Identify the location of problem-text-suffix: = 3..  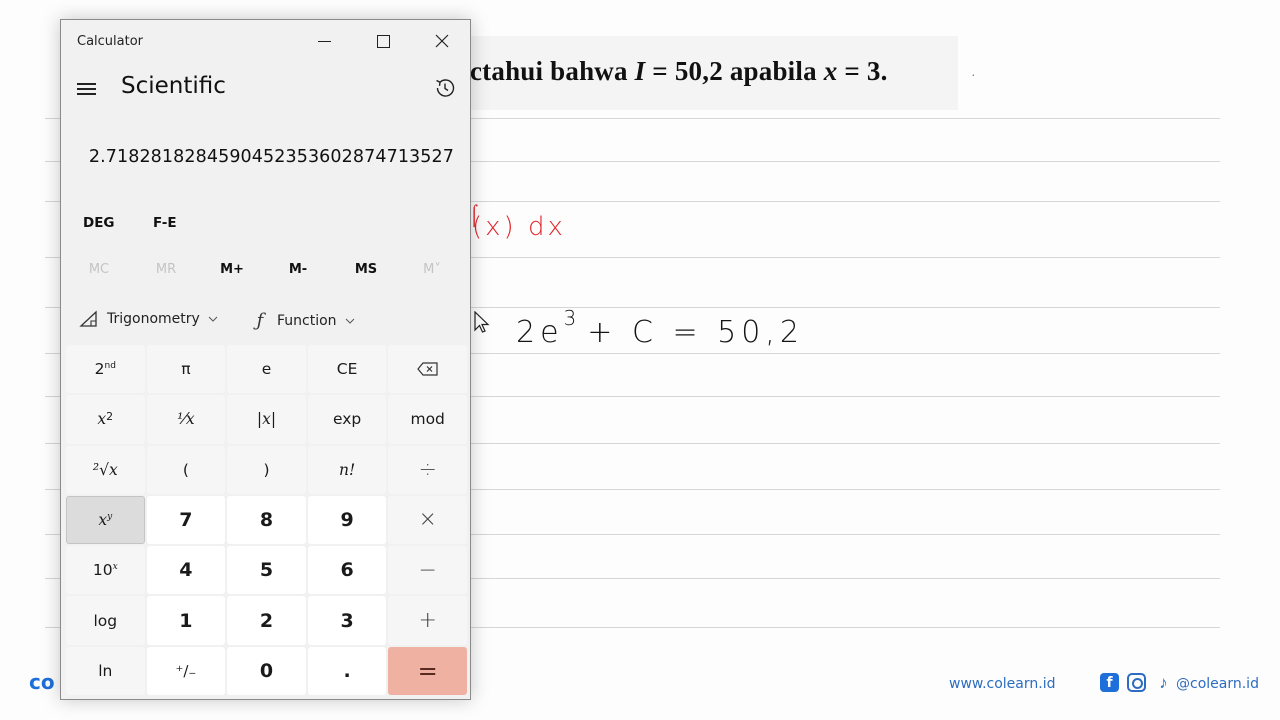
(862, 71).